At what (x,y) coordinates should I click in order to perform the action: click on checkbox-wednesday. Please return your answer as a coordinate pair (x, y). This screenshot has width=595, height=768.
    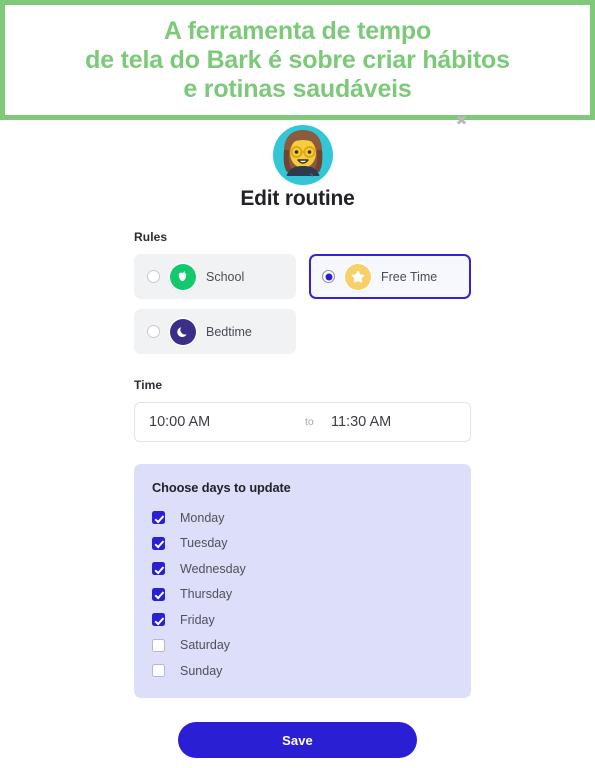
    Looking at the image, I should click on (158, 569).